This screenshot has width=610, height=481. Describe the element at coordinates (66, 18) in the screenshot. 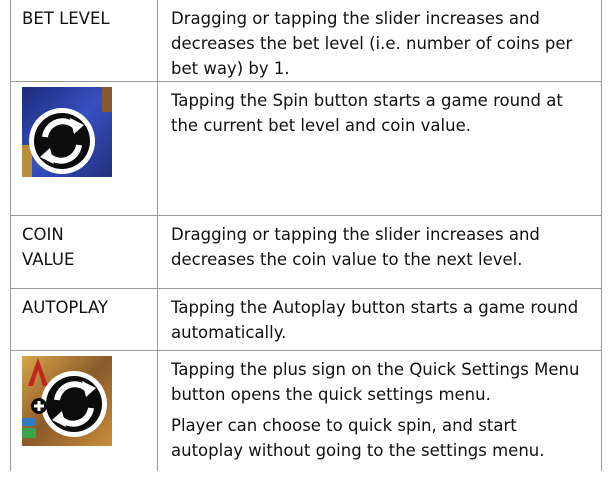

I see `label-bet-level: BET LEVEL` at that location.